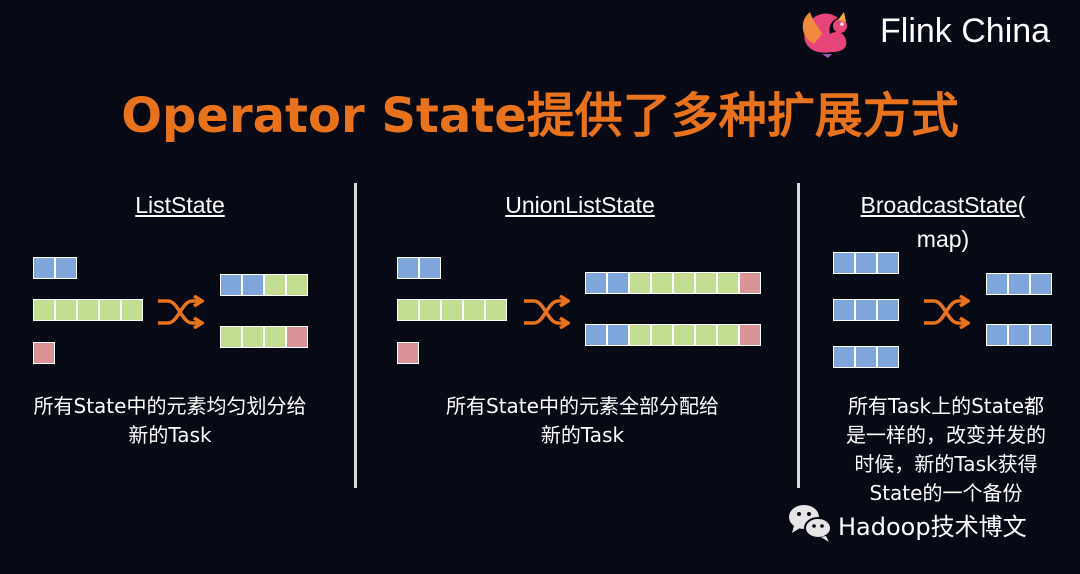 Image resolution: width=1080 pixels, height=574 pixels. Describe the element at coordinates (824, 35) in the screenshot. I see `squirrel-logo-icon` at that location.